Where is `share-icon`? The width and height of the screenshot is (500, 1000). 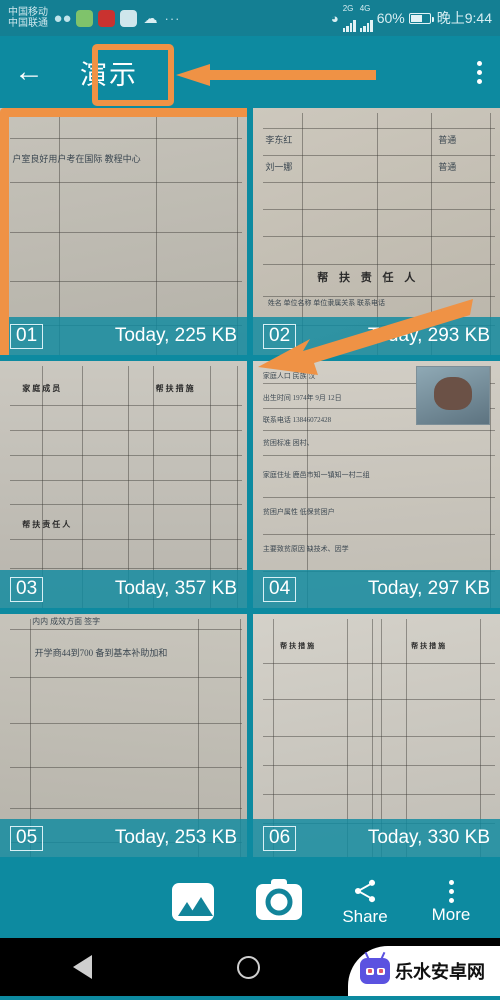 share-icon is located at coordinates (365, 891).